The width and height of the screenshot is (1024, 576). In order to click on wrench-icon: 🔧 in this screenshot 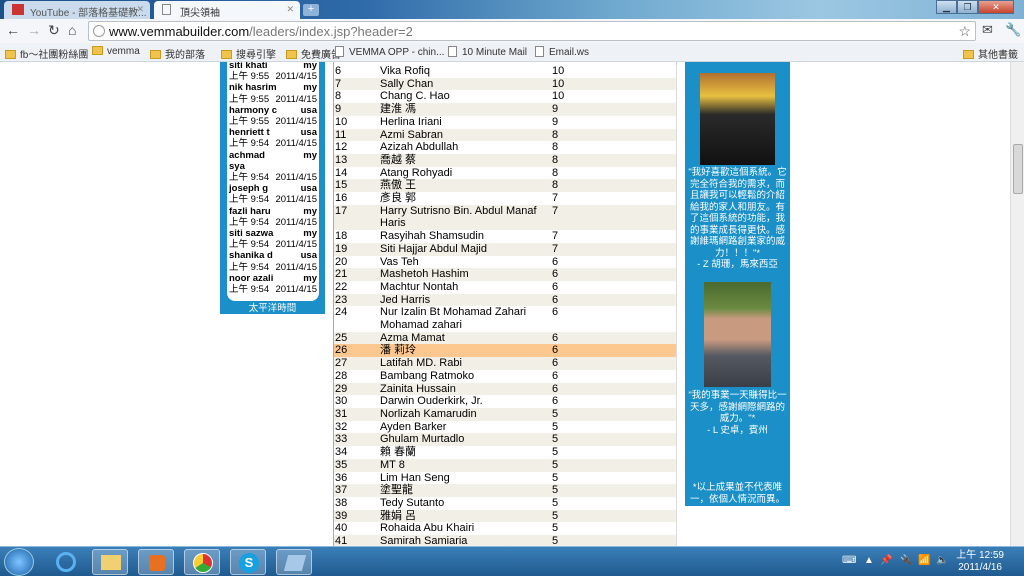, I will do `click(1013, 30)`.